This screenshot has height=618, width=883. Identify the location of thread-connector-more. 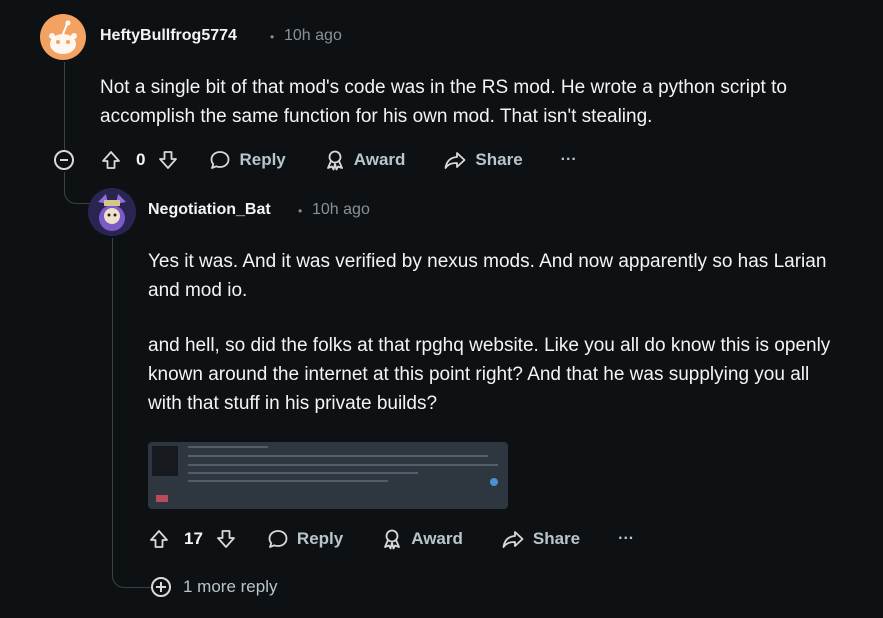
(131, 573).